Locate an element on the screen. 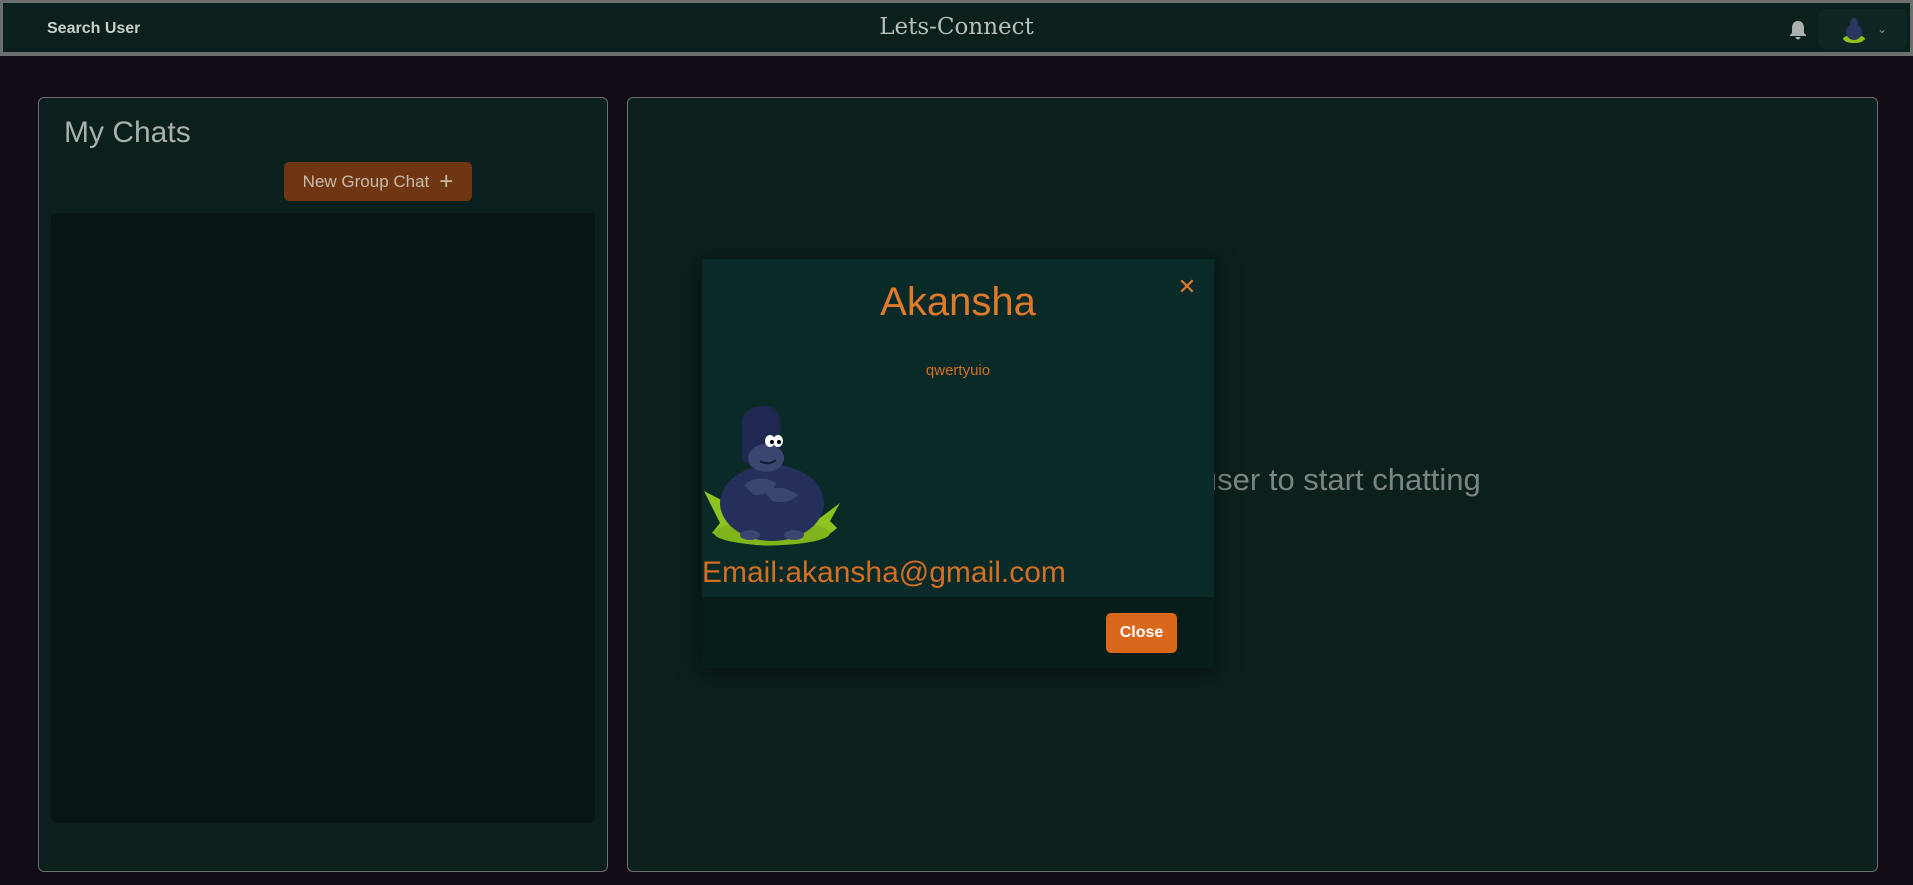  profile-name: Akansha is located at coordinates (958, 302).